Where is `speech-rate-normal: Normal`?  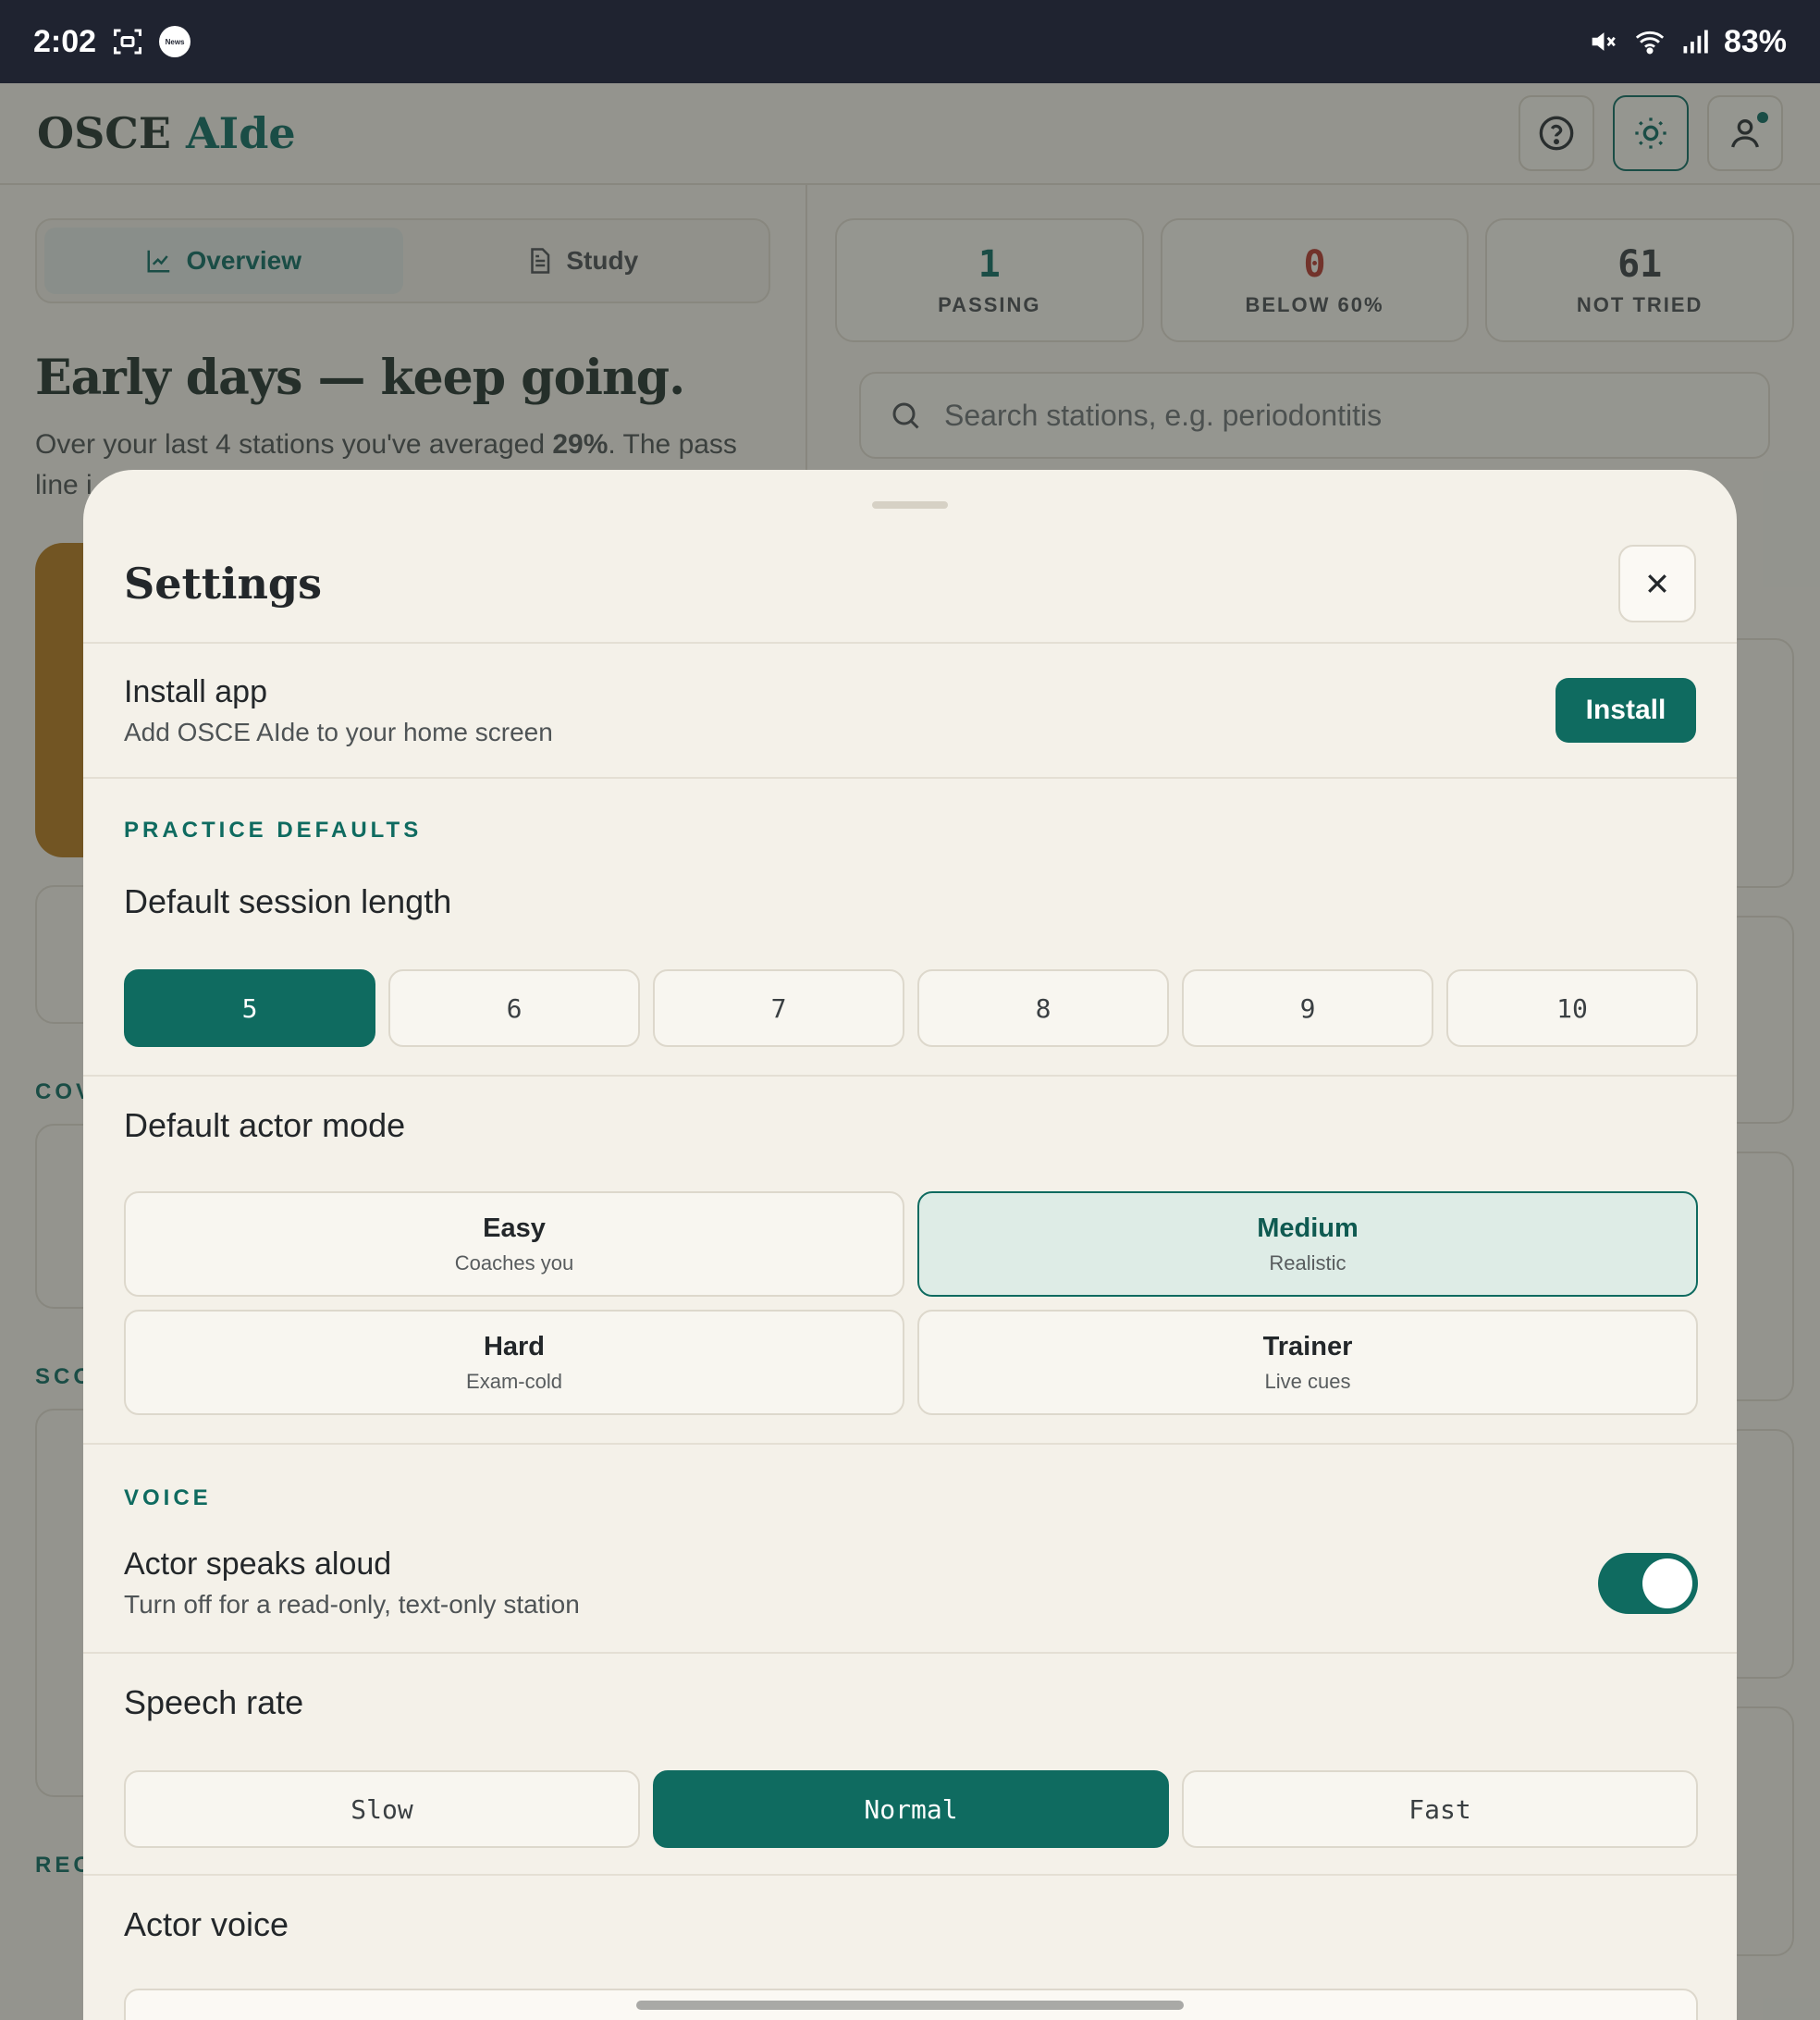
speech-rate-normal: Normal is located at coordinates (911, 1809).